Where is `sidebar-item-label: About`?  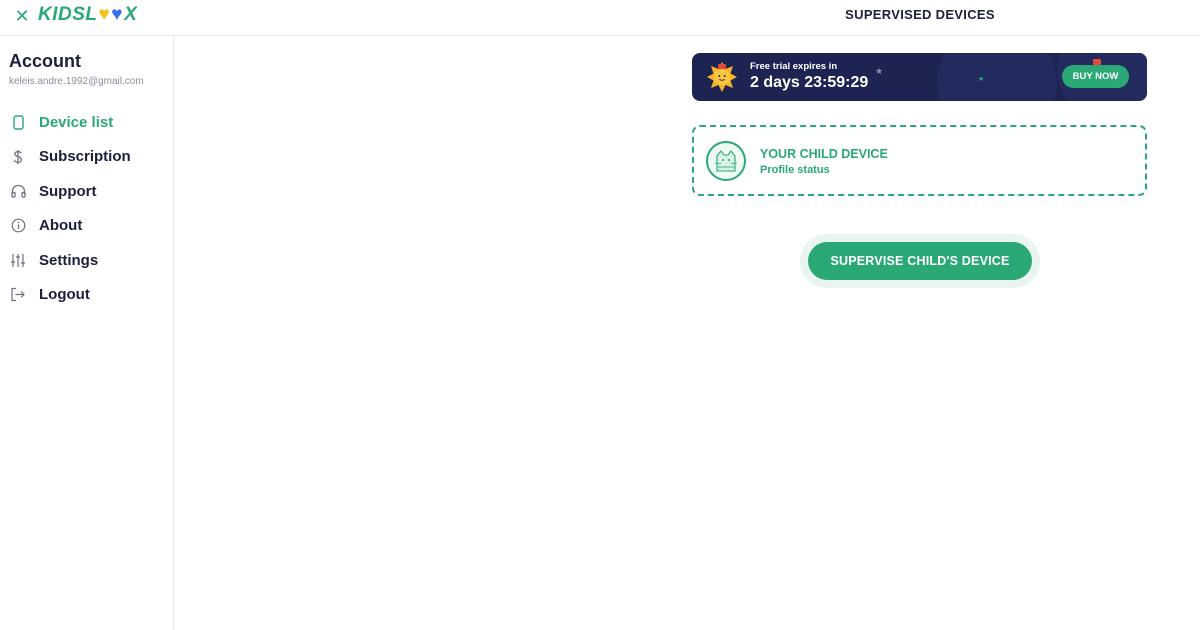 sidebar-item-label: About is located at coordinates (61, 226).